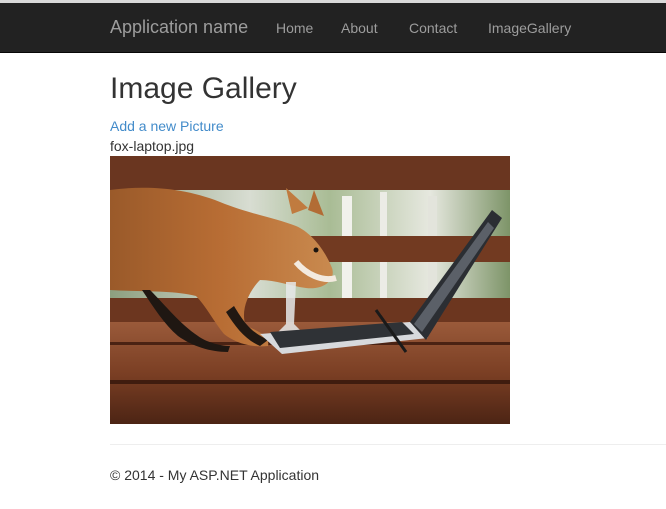 The image size is (666, 509). I want to click on add-picture-link: Add a new Picture, so click(167, 126).